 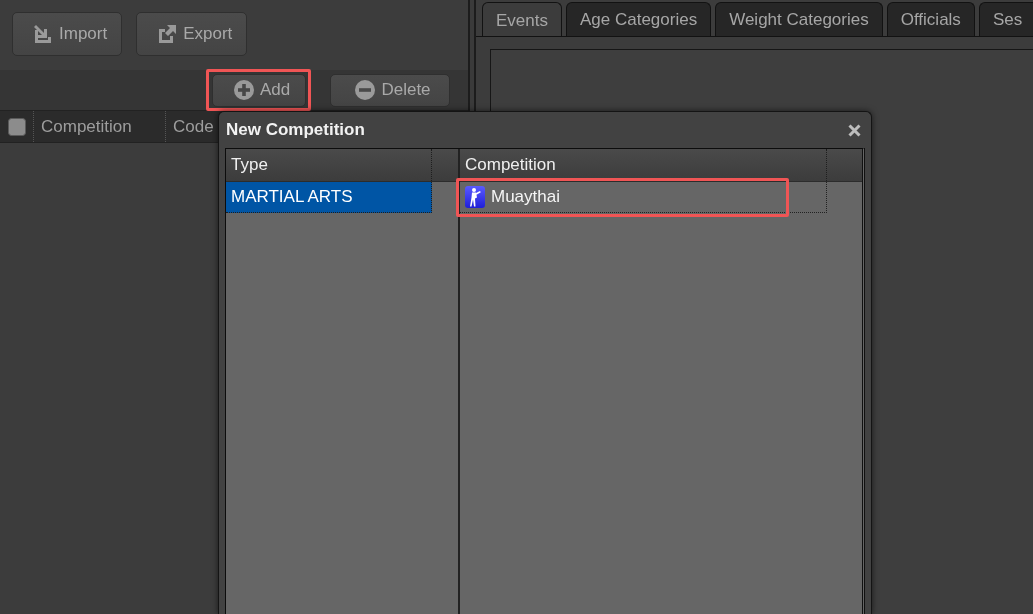 I want to click on import-button: Import, so click(x=67, y=34).